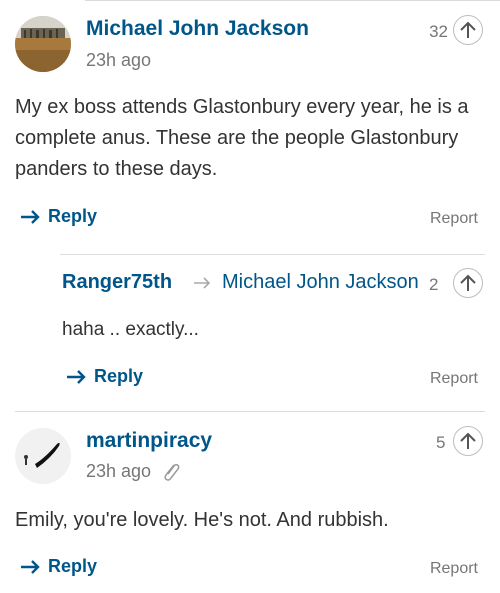 This screenshot has height=593, width=500. I want to click on comment-author: Michael John Jackson, so click(197, 29).